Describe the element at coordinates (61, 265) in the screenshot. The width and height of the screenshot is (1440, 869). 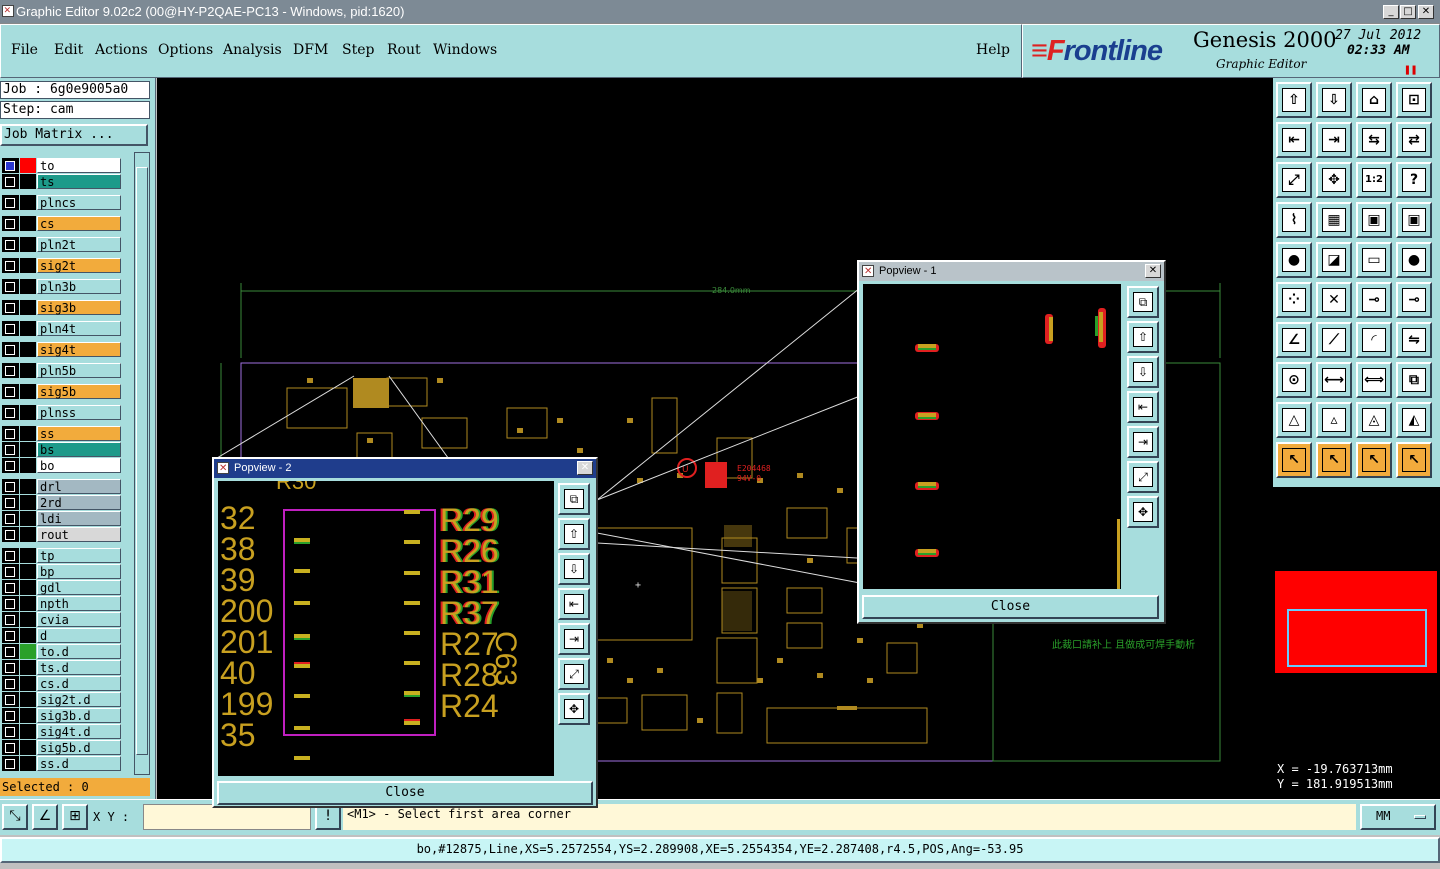
I see `layer-row: sig2t` at that location.